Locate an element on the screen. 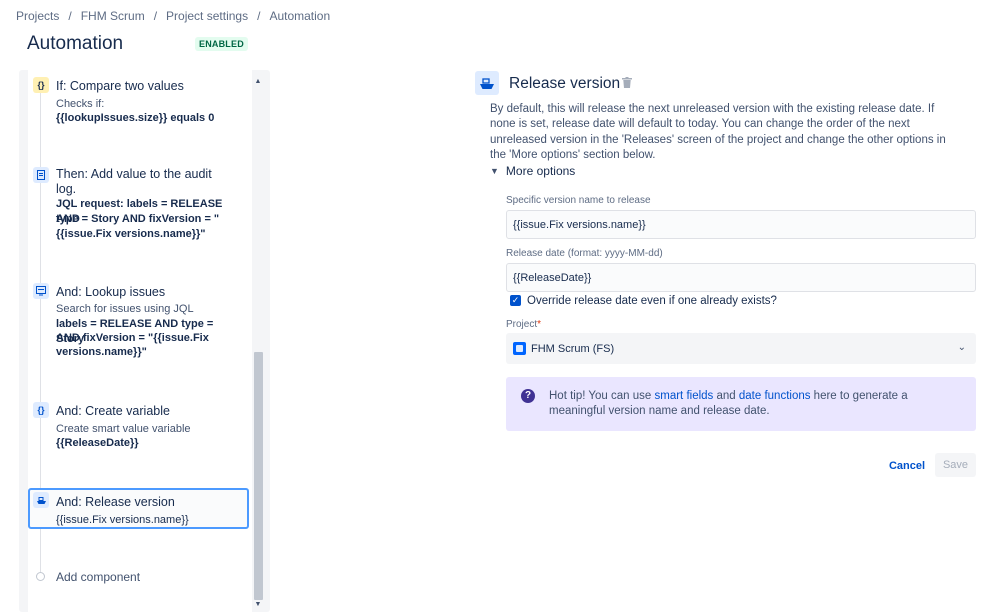 The height and width of the screenshot is (612, 999). version-name-input is located at coordinates (741, 224).